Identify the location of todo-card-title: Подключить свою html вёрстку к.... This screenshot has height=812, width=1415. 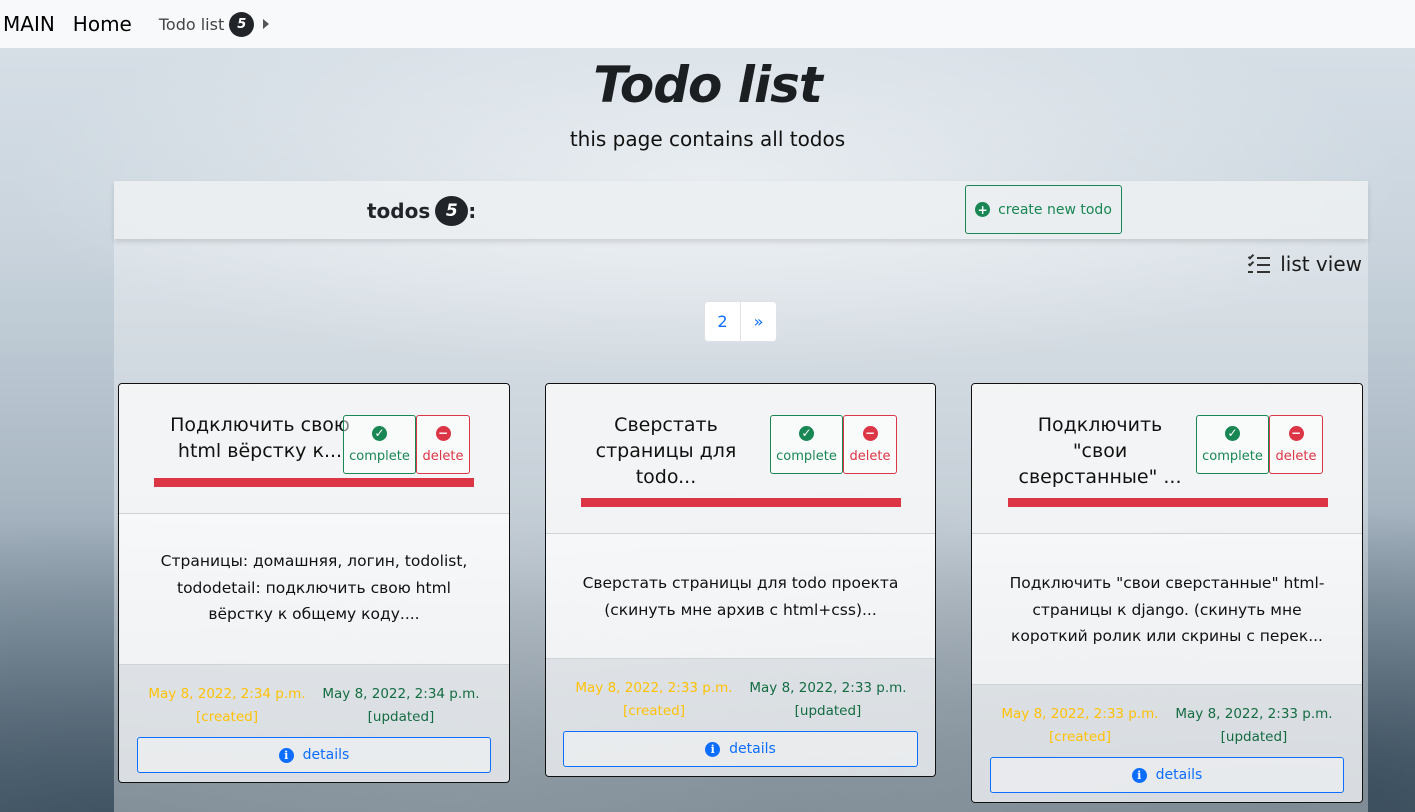
(260, 438).